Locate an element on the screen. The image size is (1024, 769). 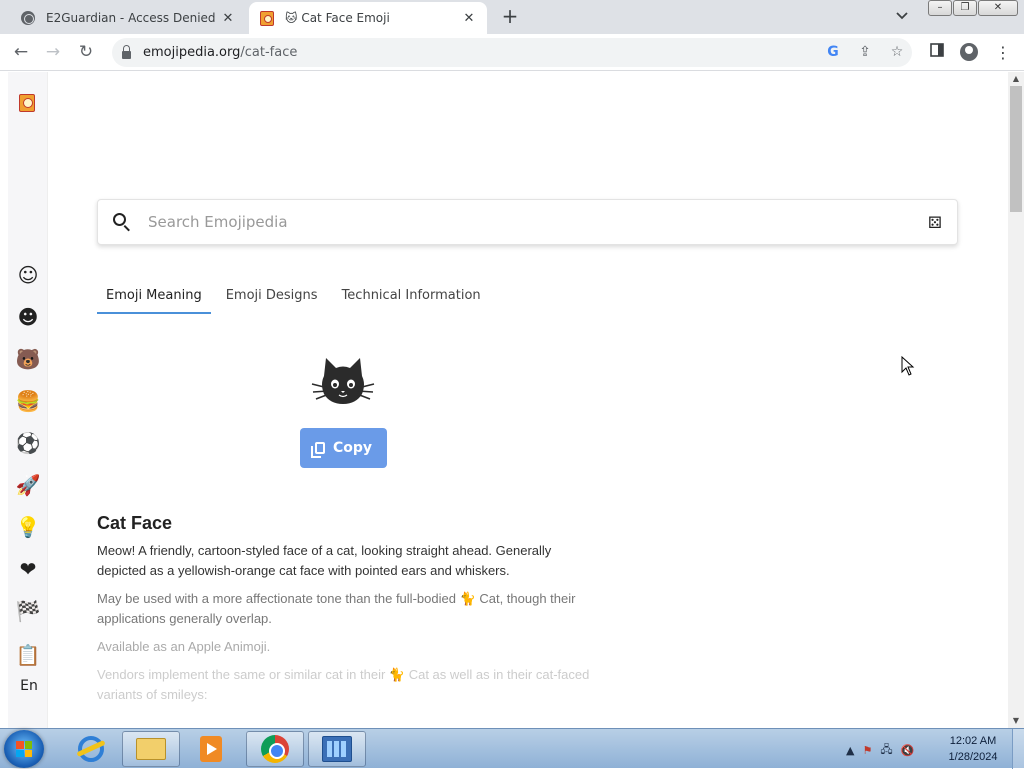
forward-button: → is located at coordinates (53, 53).